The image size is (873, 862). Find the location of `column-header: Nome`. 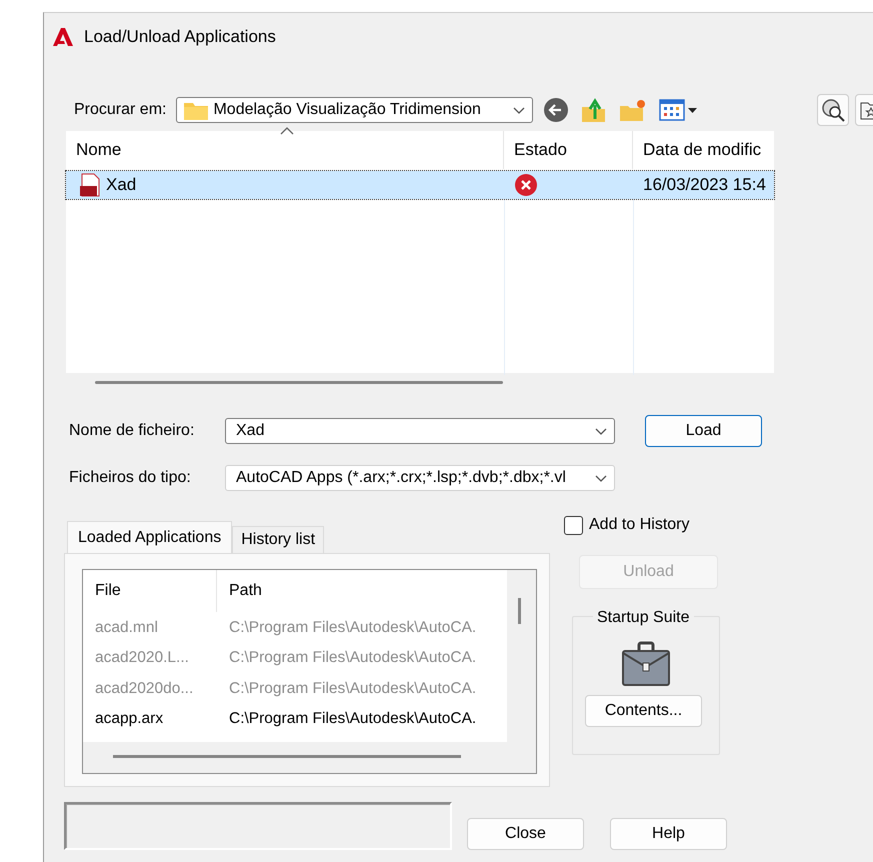

column-header: Nome is located at coordinates (285, 150).